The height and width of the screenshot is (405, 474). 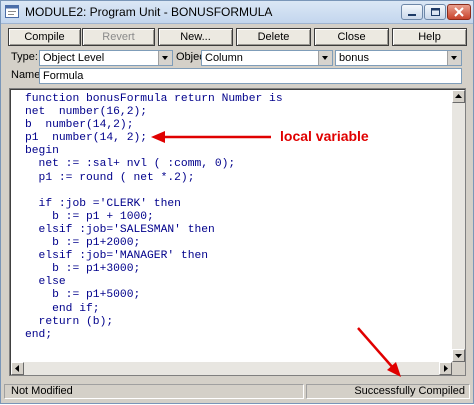 I want to click on local-variable-annotation: local variable, so click(x=324, y=136).